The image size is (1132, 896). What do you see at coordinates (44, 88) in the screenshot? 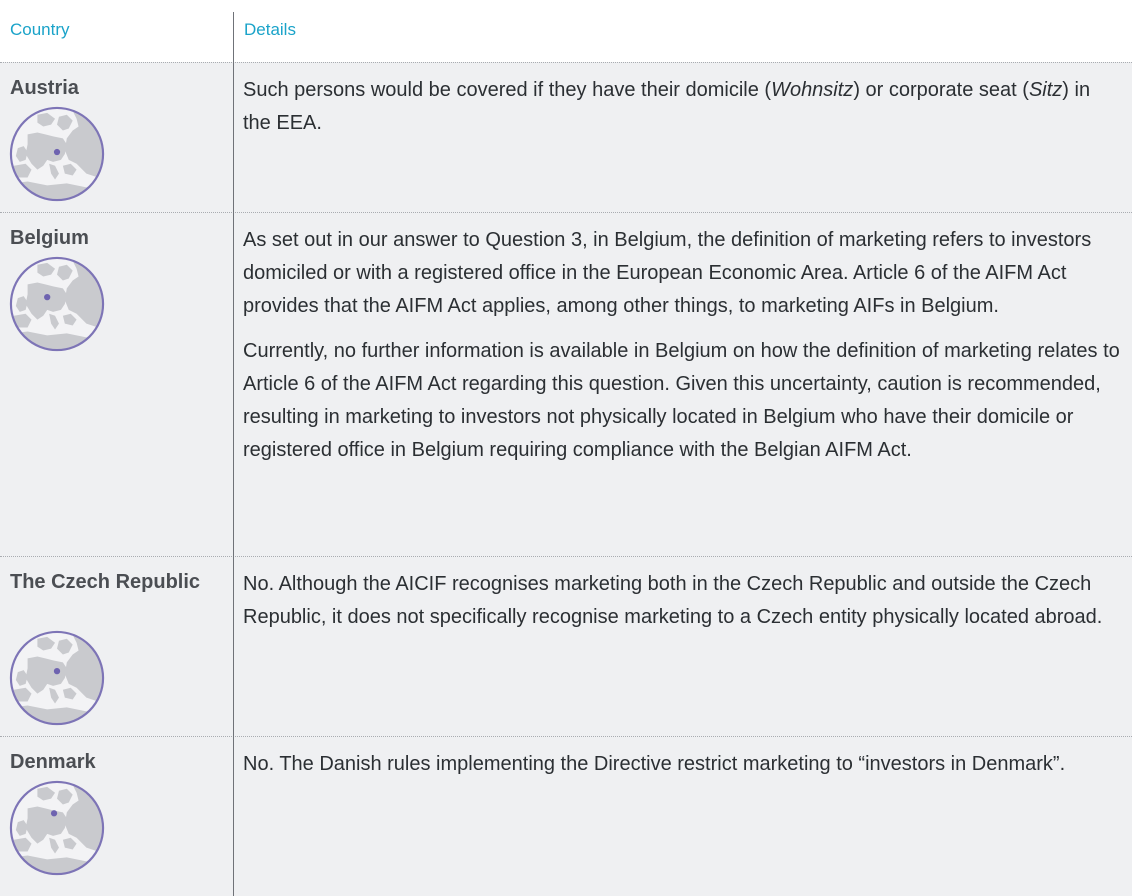
I see `country-name: Austria` at bounding box center [44, 88].